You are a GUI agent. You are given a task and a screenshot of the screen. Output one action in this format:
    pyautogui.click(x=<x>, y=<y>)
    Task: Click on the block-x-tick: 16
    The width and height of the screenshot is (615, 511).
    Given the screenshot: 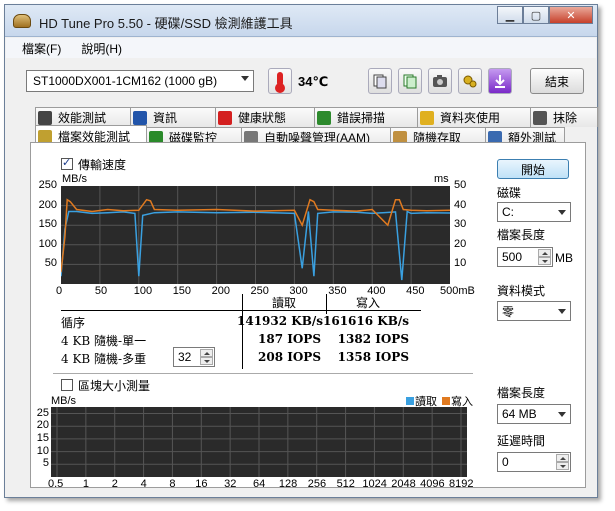 What is the action you would take?
    pyautogui.click(x=201, y=484)
    